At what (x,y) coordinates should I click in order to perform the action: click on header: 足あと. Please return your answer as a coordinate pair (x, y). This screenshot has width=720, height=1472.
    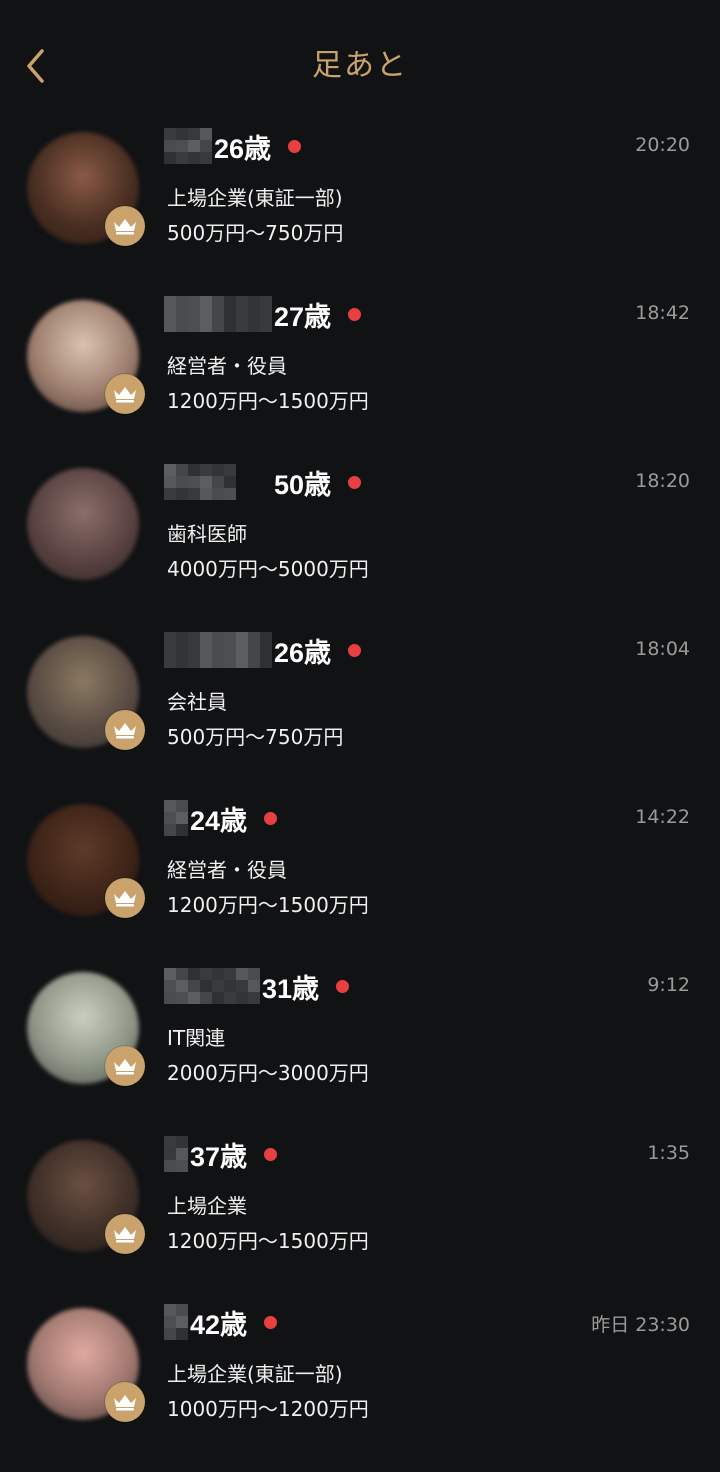
    Looking at the image, I should click on (360, 65).